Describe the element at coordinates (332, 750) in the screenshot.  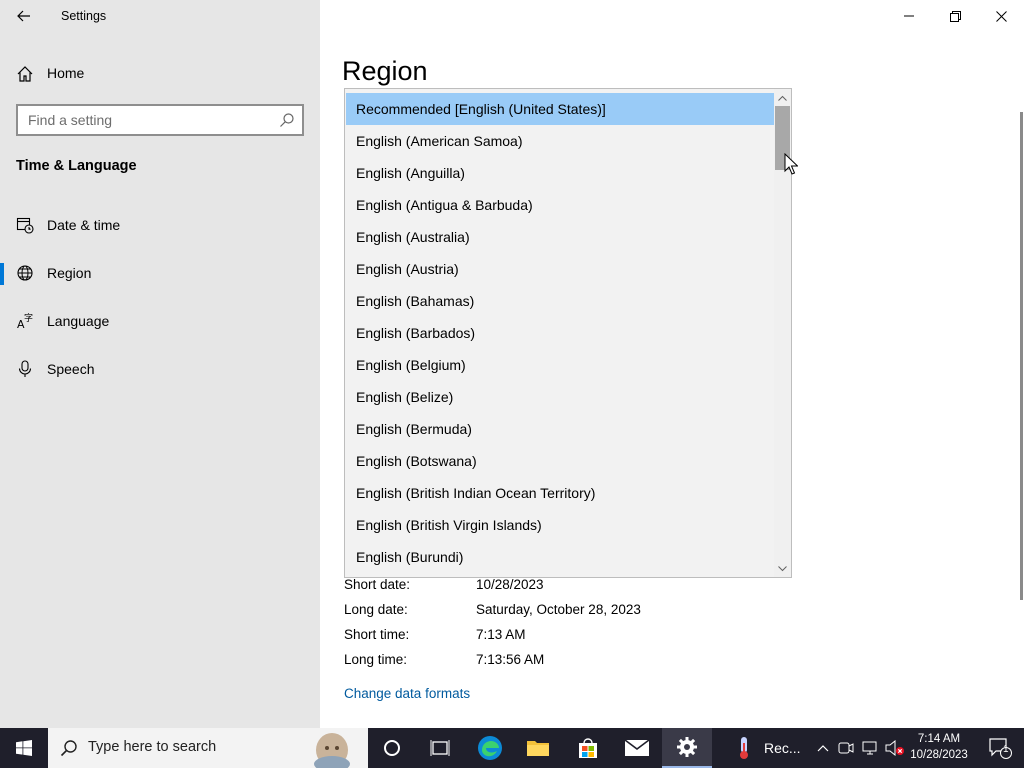
I see `search-highlight-illustration-icon` at that location.